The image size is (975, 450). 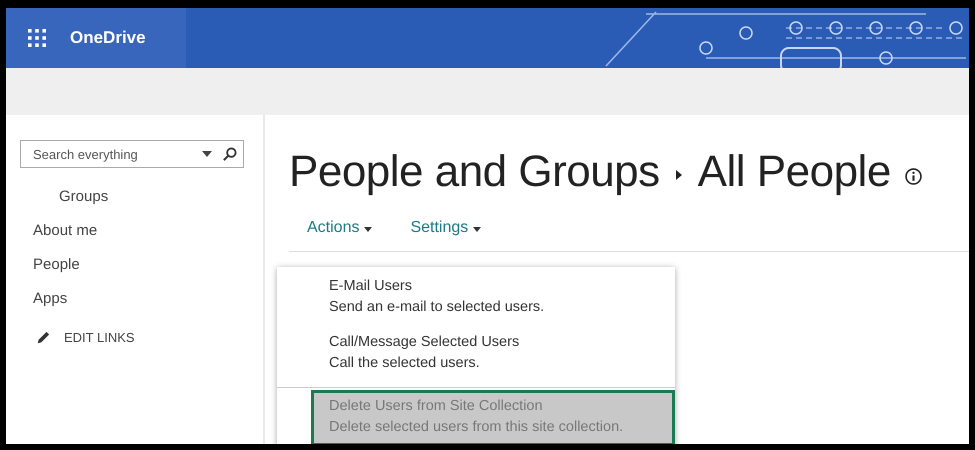 I want to click on menu-item-title: E-Mail Users, so click(x=371, y=286).